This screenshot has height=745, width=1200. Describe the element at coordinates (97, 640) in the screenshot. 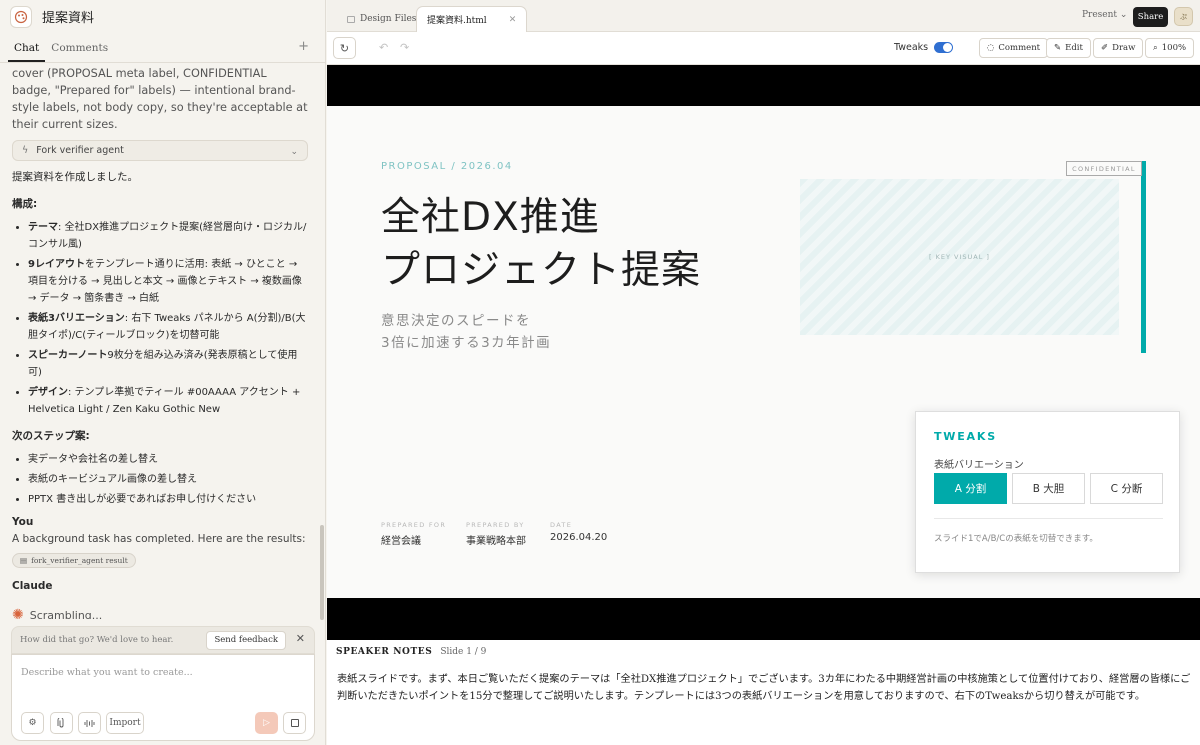

I see `feedback-prompt: How did that go? We'd love to hear.` at that location.